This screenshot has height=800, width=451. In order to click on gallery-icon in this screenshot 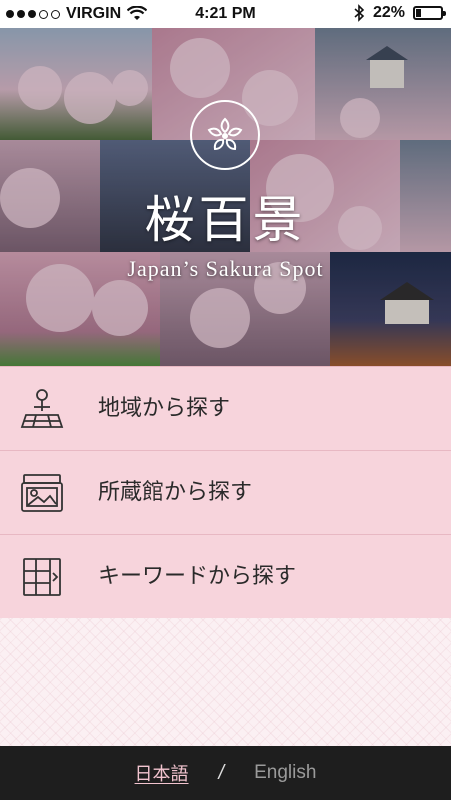, I will do `click(42, 493)`.